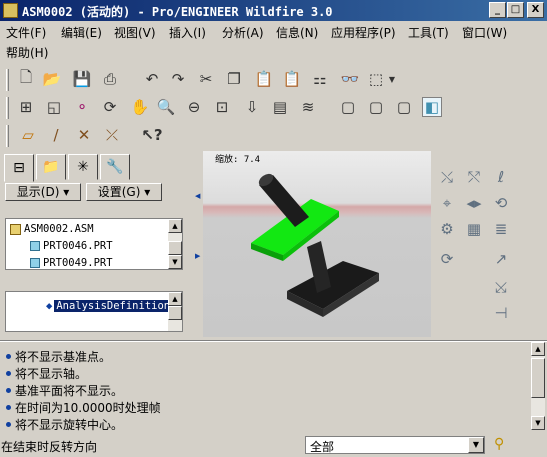 This screenshot has width=547, height=457. What do you see at coordinates (112, 135) in the screenshot?
I see `csys-display-icon: ⤫` at bounding box center [112, 135].